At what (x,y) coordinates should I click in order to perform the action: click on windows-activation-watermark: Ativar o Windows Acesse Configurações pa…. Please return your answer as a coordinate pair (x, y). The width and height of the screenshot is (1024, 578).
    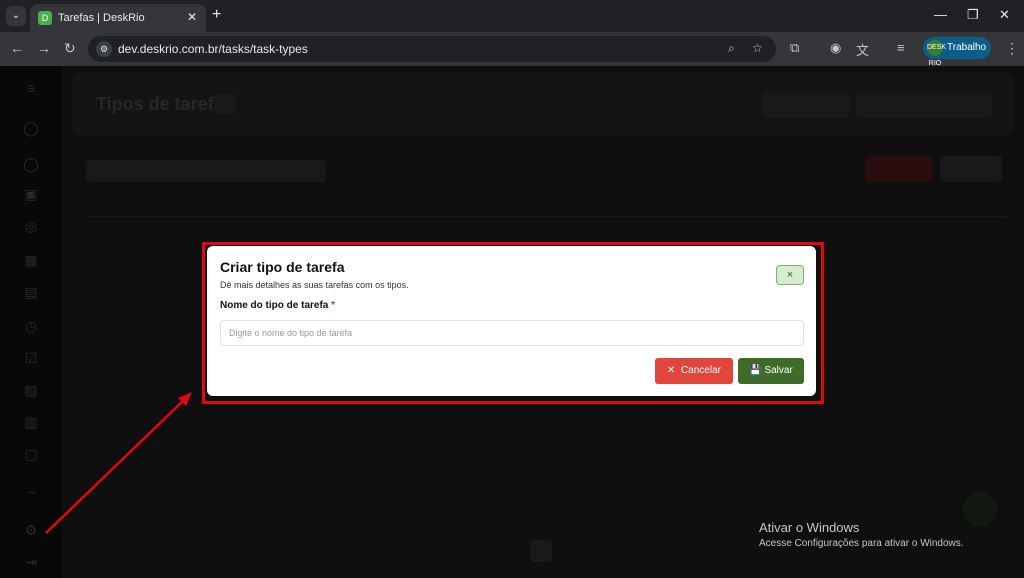
    Looking at the image, I should click on (861, 534).